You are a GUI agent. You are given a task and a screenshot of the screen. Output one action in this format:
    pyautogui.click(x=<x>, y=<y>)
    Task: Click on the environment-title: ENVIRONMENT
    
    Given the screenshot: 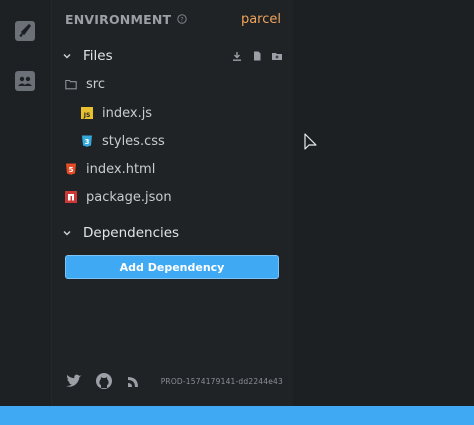 What is the action you would take?
    pyautogui.click(x=118, y=19)
    